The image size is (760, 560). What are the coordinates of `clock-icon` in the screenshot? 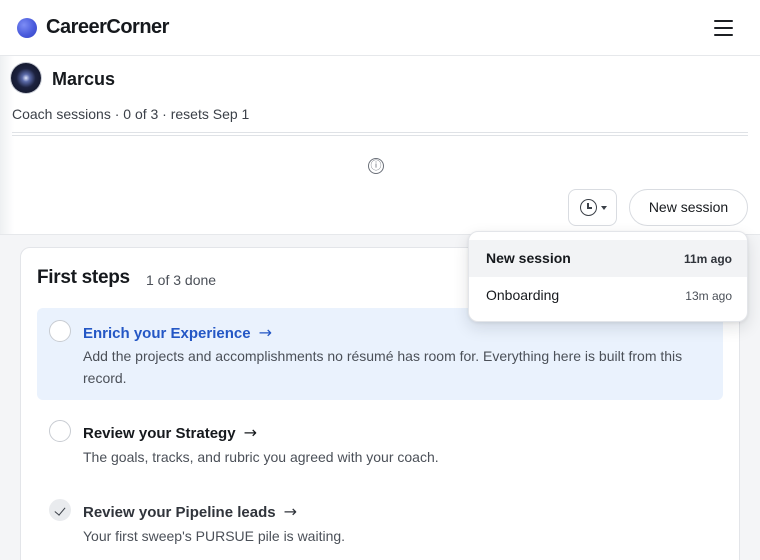 It's located at (588, 207).